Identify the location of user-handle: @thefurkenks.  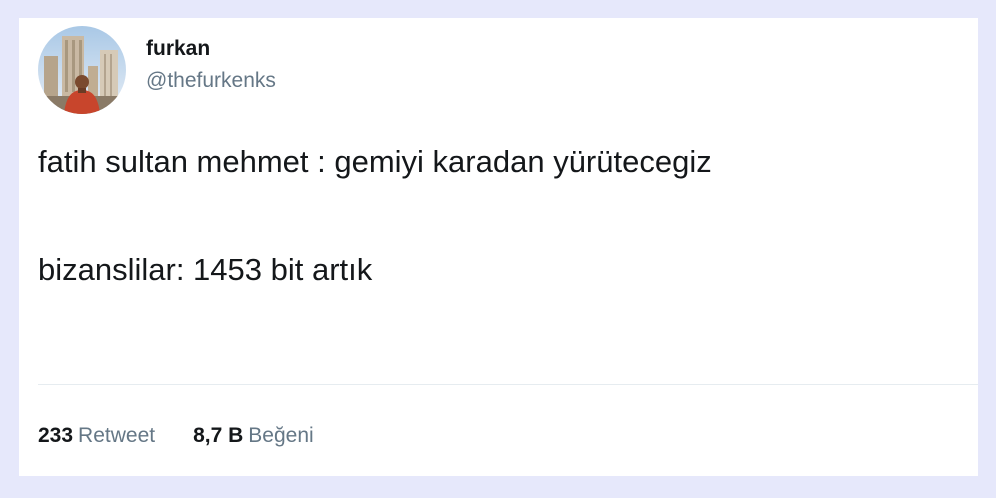
(211, 81).